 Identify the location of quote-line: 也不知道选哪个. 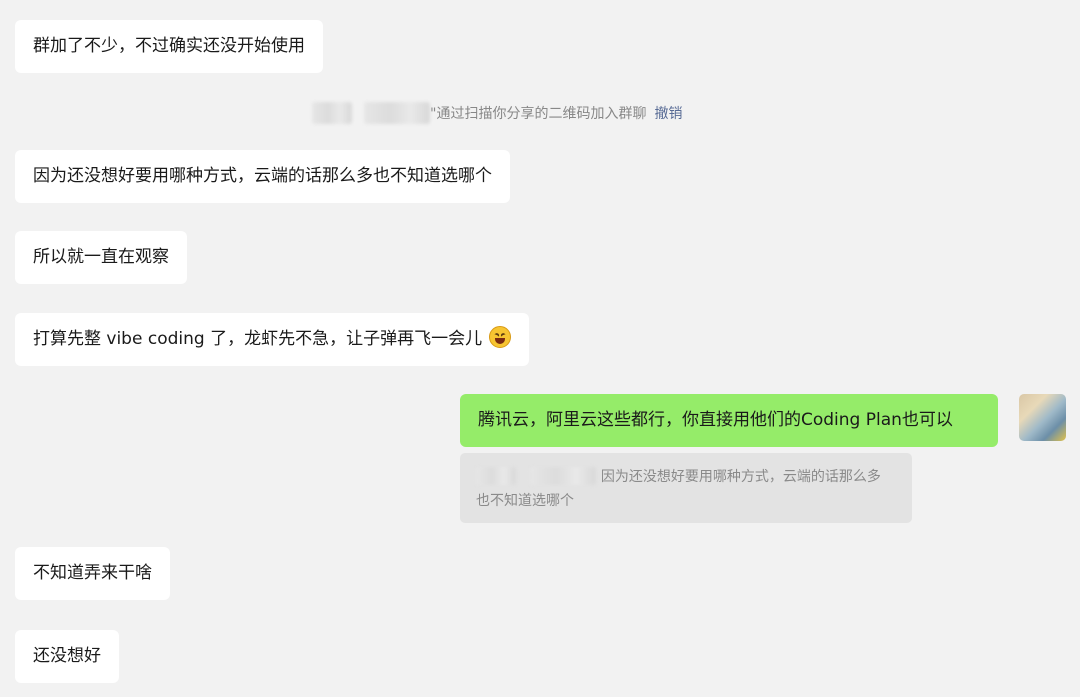
(686, 501).